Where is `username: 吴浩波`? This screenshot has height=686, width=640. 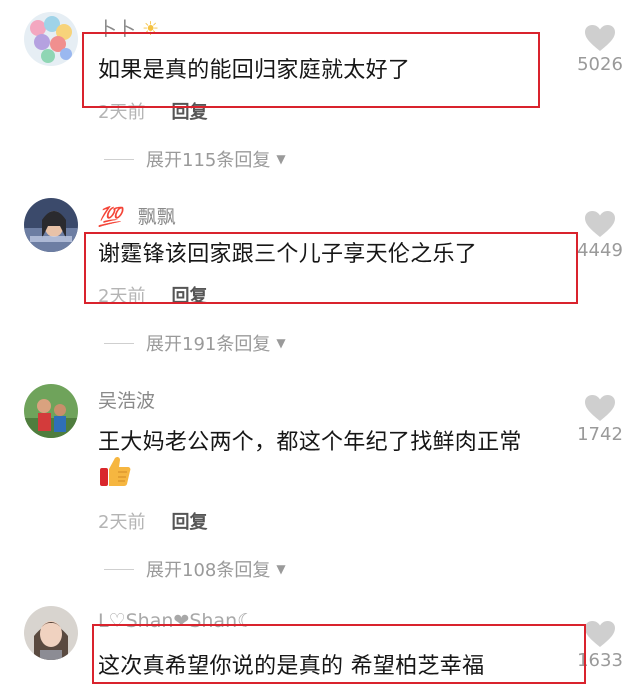
username: 吴浩波 is located at coordinates (126, 399).